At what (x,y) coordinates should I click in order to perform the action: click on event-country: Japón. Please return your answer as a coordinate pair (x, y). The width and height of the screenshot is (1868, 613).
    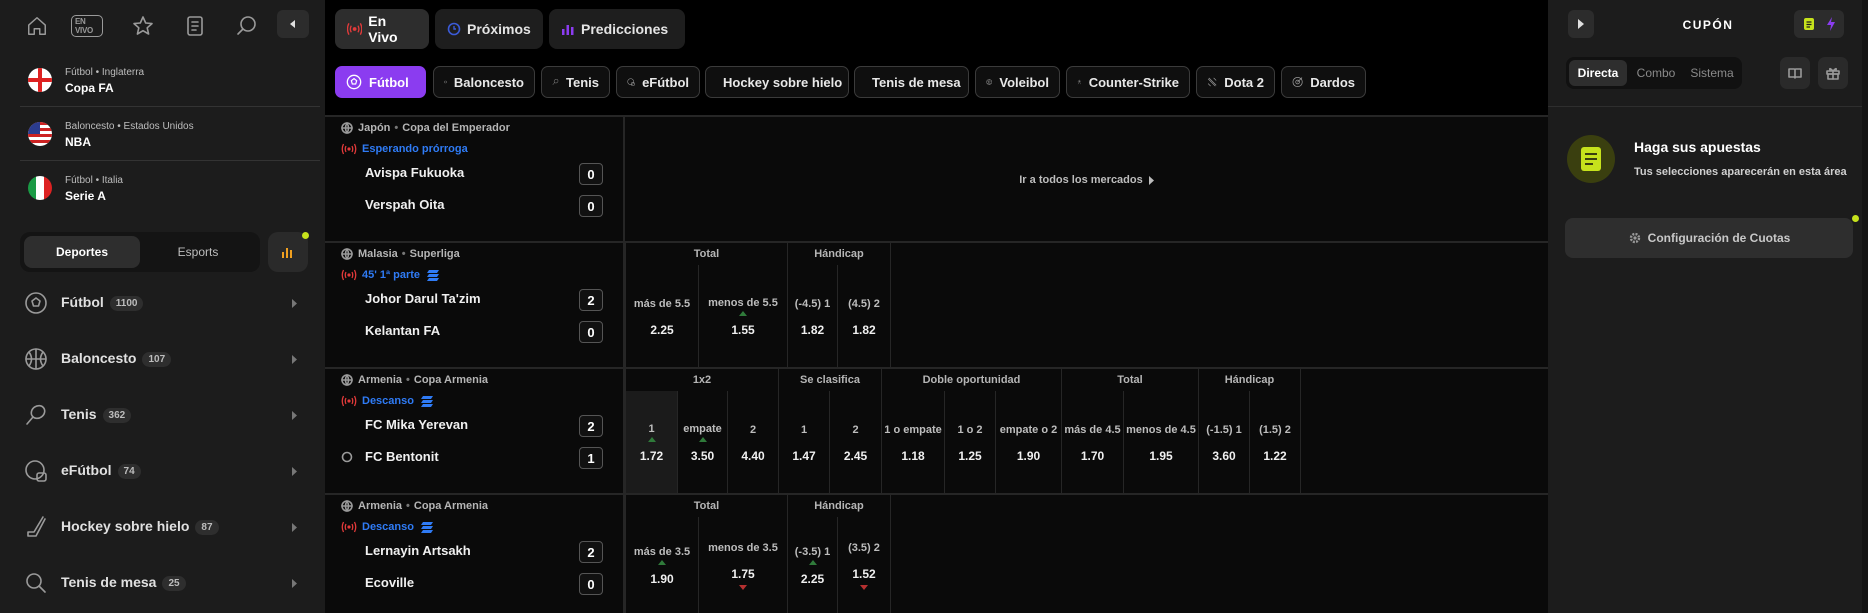
    Looking at the image, I should click on (374, 128).